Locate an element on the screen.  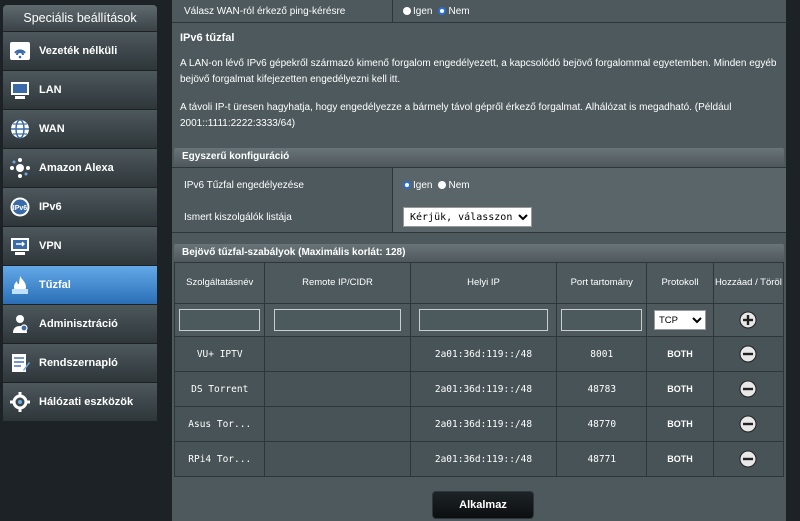
rule-service-name: VU+ IPTV is located at coordinates (219, 354).